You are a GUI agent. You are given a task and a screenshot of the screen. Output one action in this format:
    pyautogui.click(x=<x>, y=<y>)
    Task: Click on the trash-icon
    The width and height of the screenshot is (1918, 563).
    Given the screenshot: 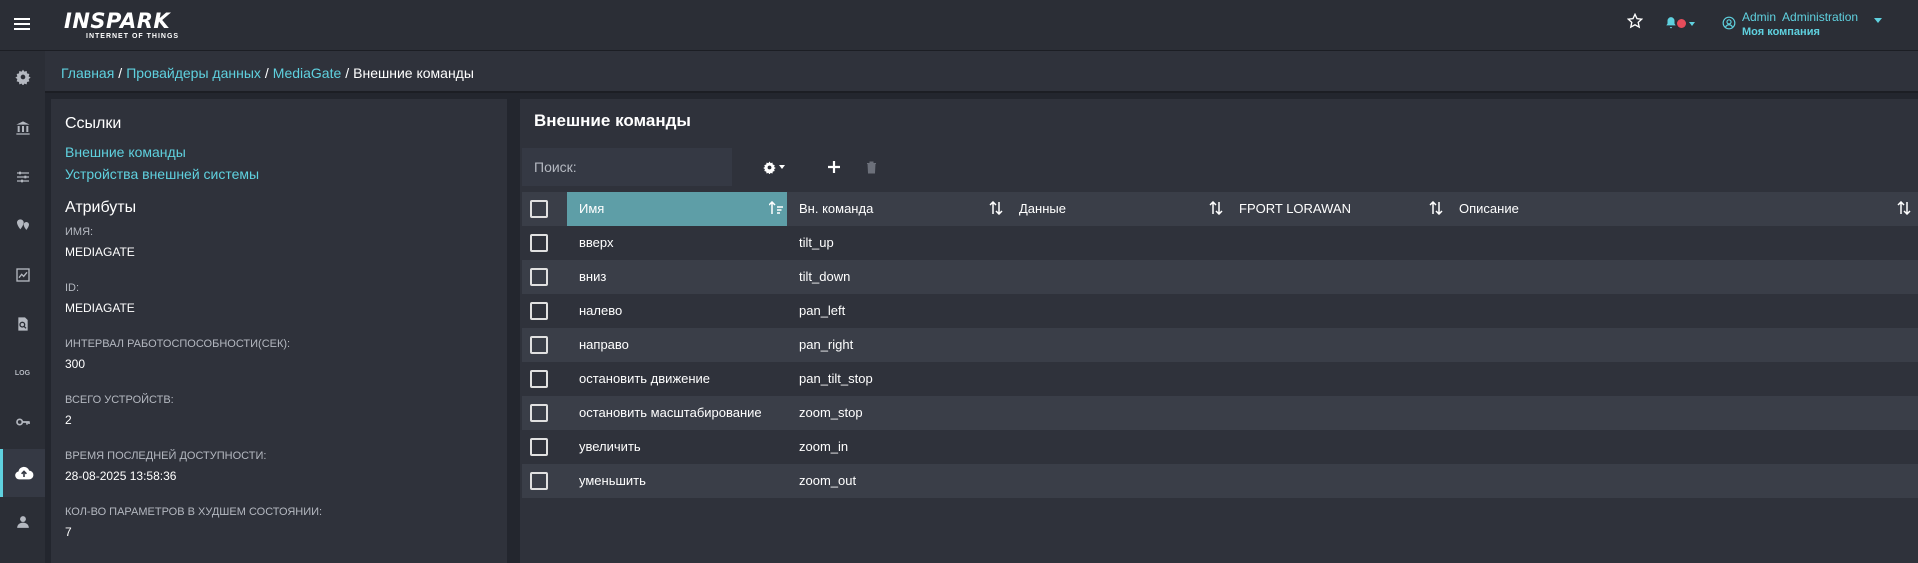 What is the action you would take?
    pyautogui.click(x=871, y=167)
    